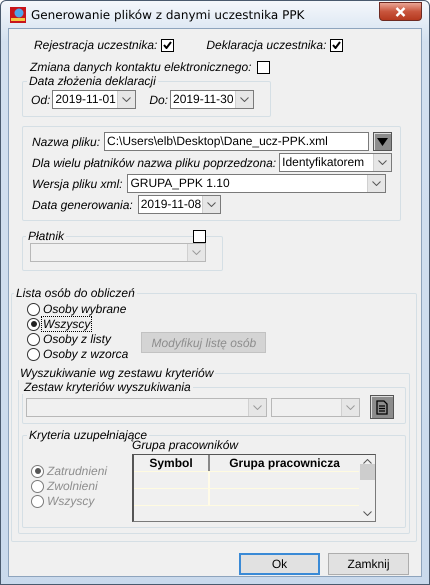 This screenshot has height=585, width=430. What do you see at coordinates (72, 486) in the screenshot?
I see `radio-label: Zwolnieni` at bounding box center [72, 486].